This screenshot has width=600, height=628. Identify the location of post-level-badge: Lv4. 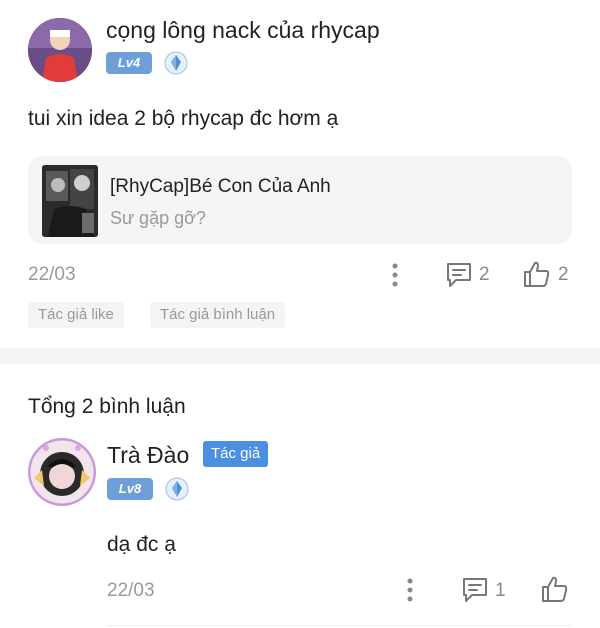
(129, 63).